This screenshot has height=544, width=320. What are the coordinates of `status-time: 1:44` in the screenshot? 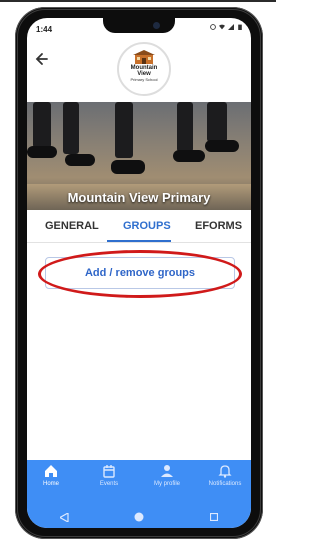 It's located at (44, 29).